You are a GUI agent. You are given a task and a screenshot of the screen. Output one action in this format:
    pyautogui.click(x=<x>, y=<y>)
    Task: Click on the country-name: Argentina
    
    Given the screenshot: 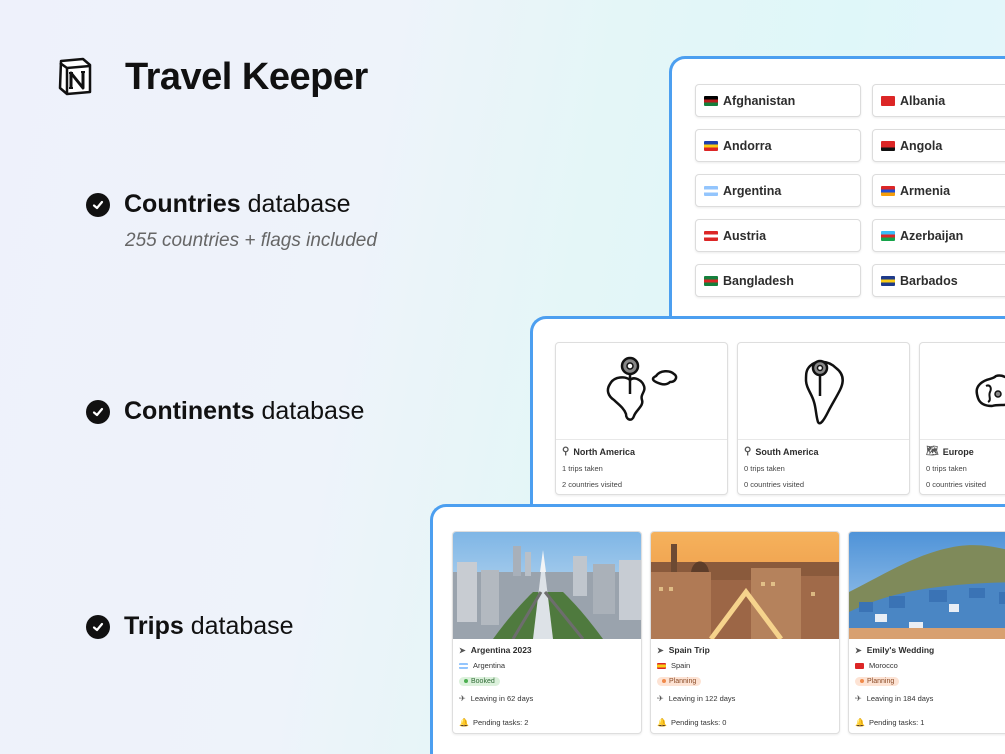 What is the action you would take?
    pyautogui.click(x=752, y=190)
    